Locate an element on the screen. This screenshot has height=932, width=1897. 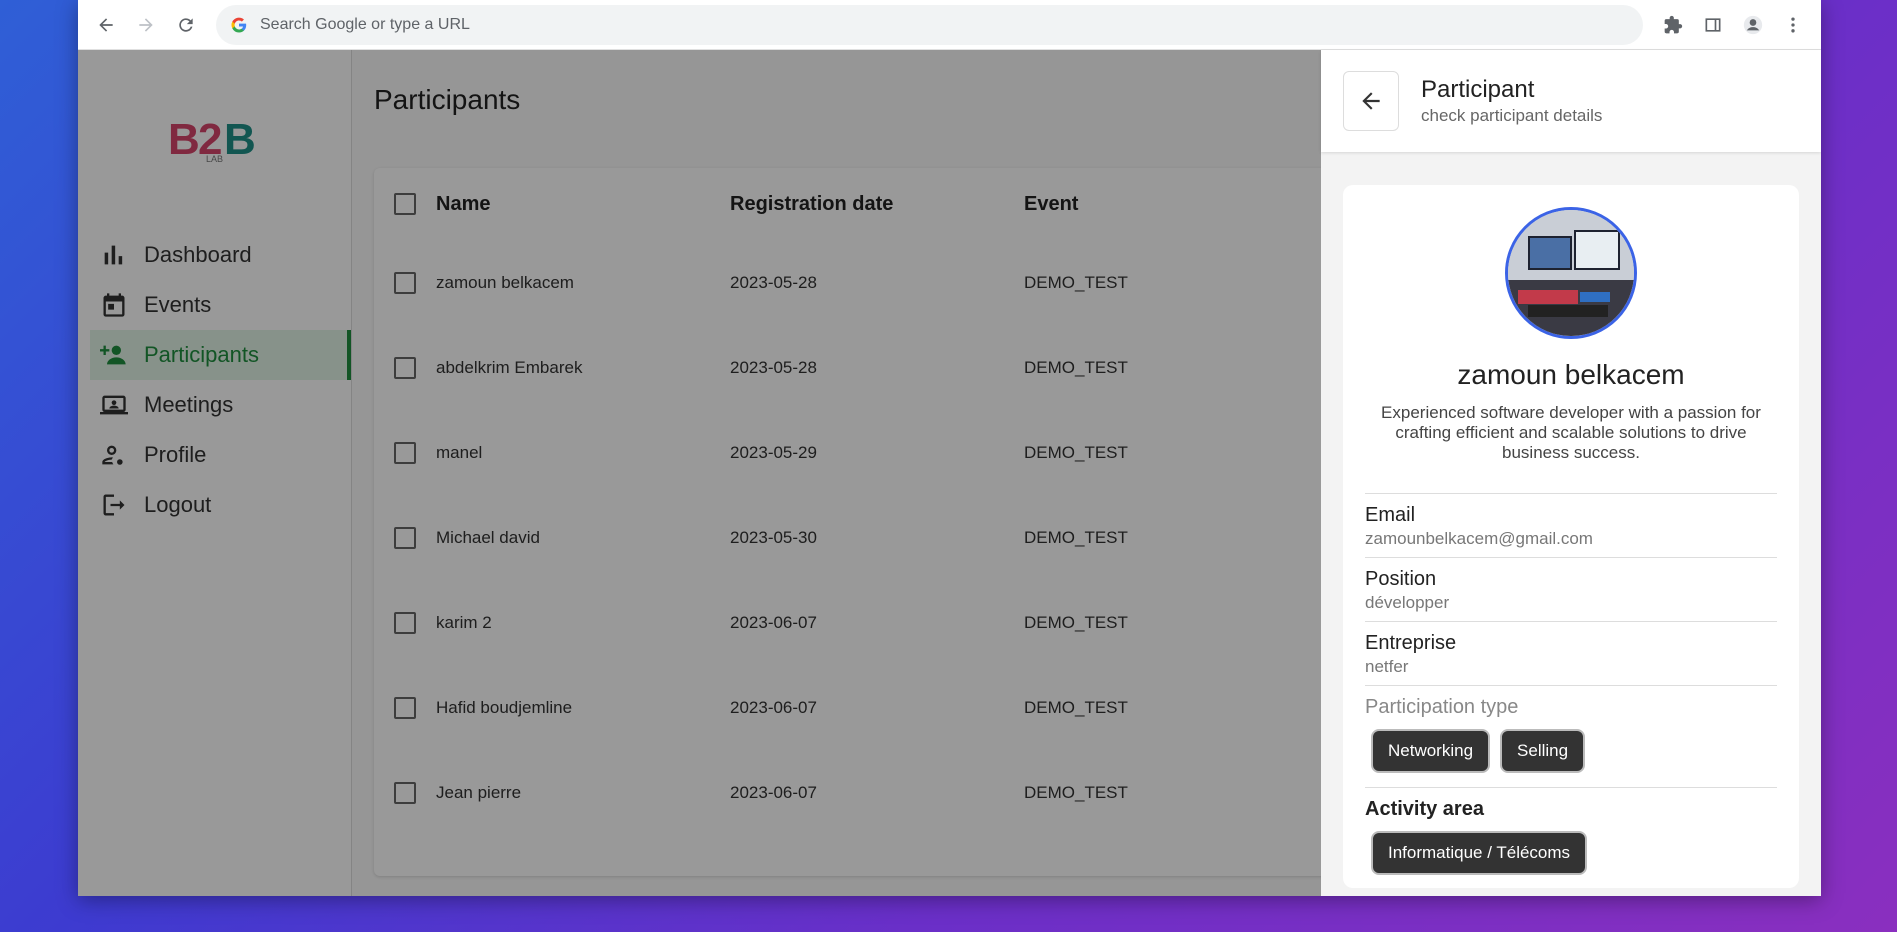
drawer-title: Participant is located at coordinates (1478, 89).